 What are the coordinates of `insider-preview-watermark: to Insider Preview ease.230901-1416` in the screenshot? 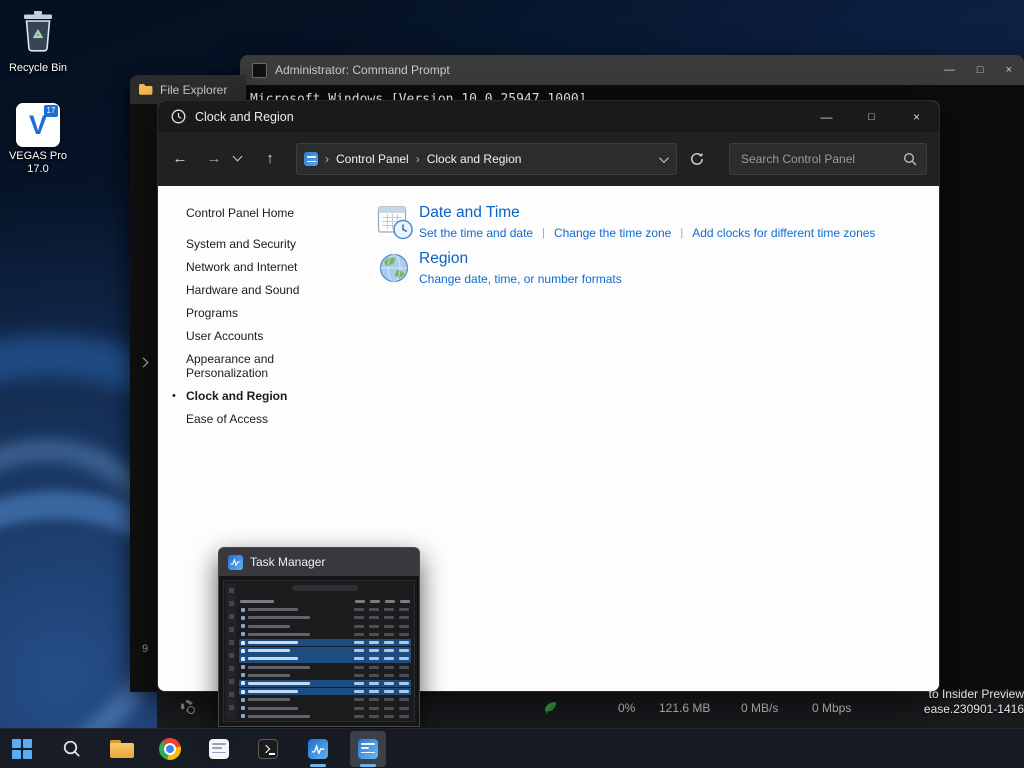 It's located at (973, 701).